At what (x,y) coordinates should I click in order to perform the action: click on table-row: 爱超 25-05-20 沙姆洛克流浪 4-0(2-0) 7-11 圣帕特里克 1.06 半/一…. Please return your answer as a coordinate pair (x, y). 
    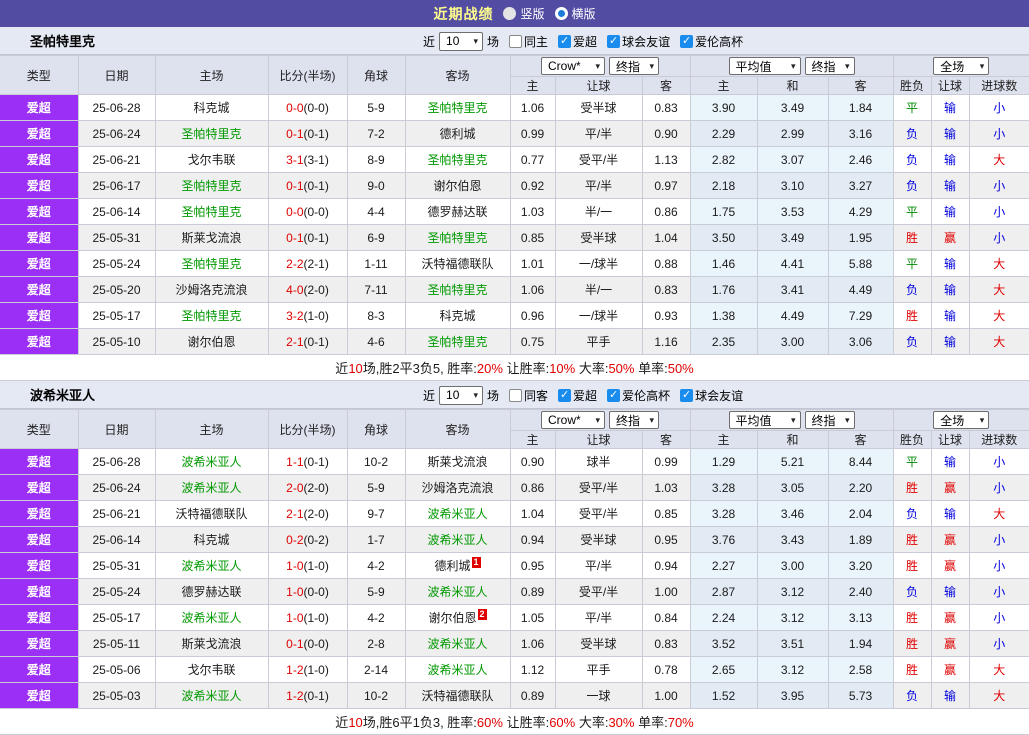
    Looking at the image, I should click on (514, 289).